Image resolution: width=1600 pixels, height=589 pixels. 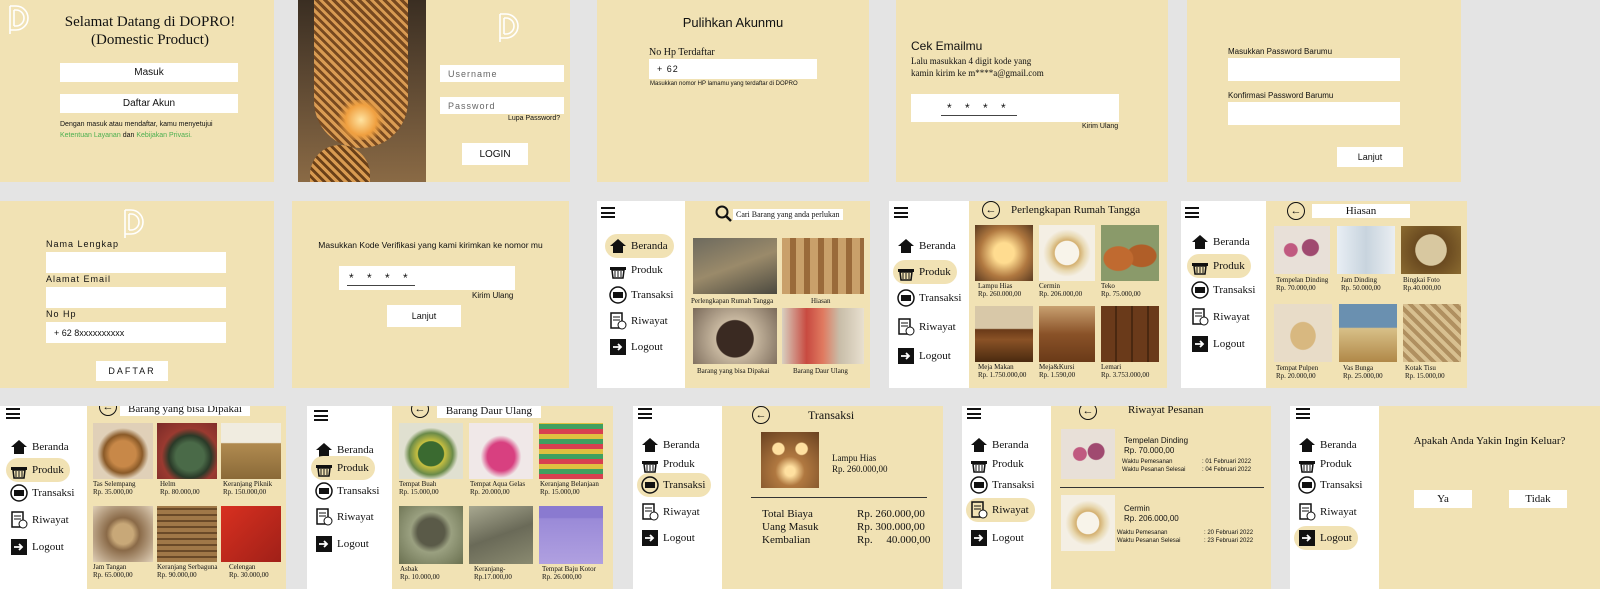 What do you see at coordinates (1015, 108) in the screenshot?
I see `code-input: * * * *` at bounding box center [1015, 108].